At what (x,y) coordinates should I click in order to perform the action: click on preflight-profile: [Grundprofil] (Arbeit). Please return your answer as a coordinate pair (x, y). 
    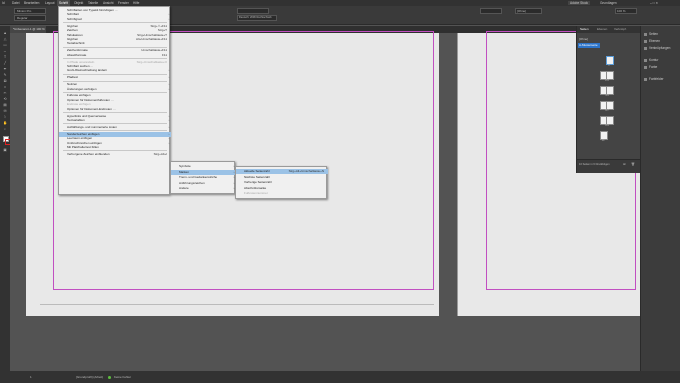
    Looking at the image, I should click on (89, 377).